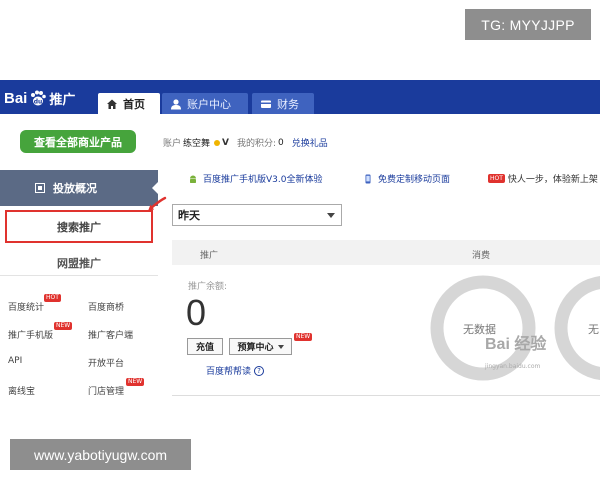  Describe the element at coordinates (593, 329) in the screenshot. I see `no-data-label-partial: 无` at that location.